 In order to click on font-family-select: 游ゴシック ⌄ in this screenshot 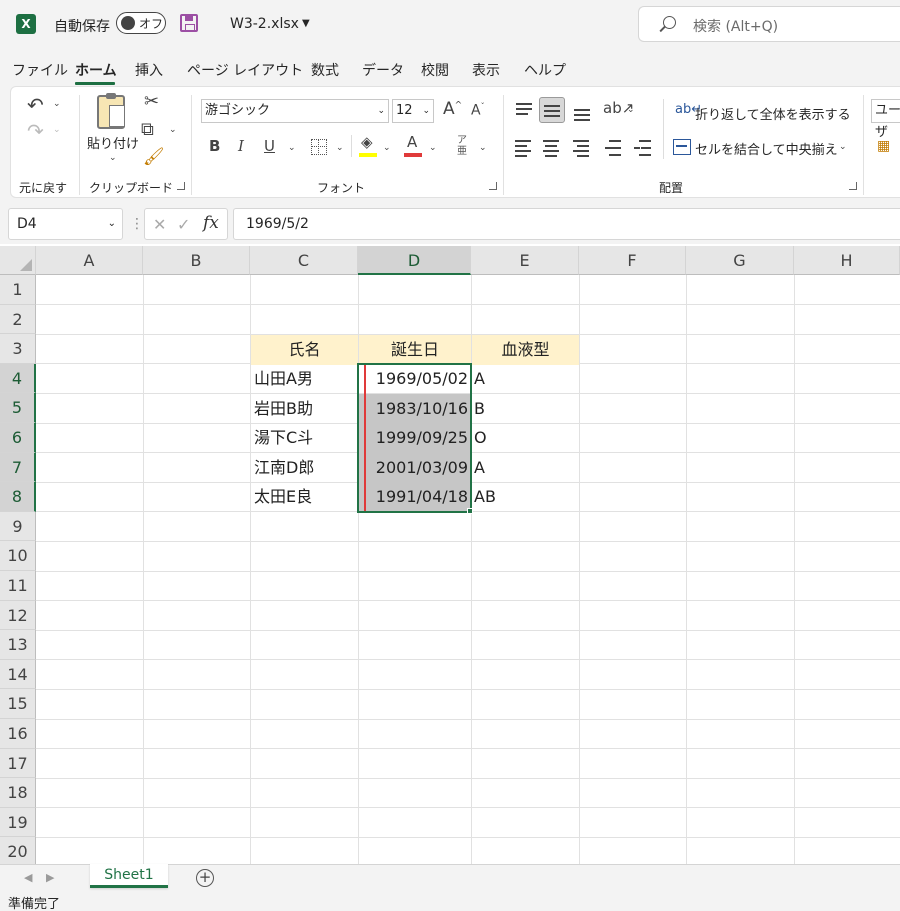, I will do `click(295, 111)`.